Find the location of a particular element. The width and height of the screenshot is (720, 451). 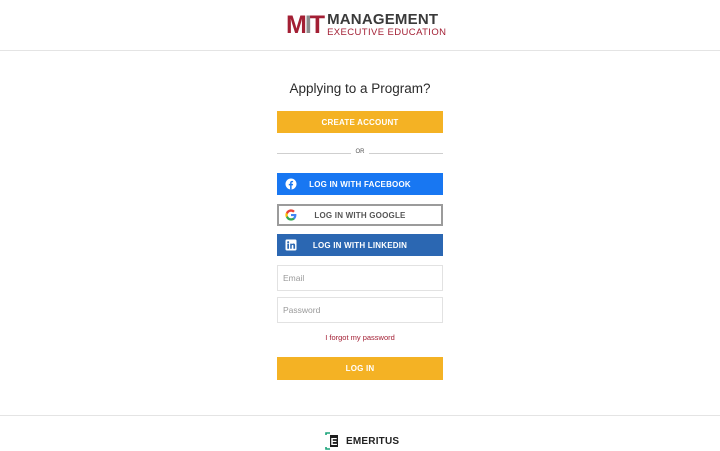

page-title: Applying to a Program? is located at coordinates (360, 88).